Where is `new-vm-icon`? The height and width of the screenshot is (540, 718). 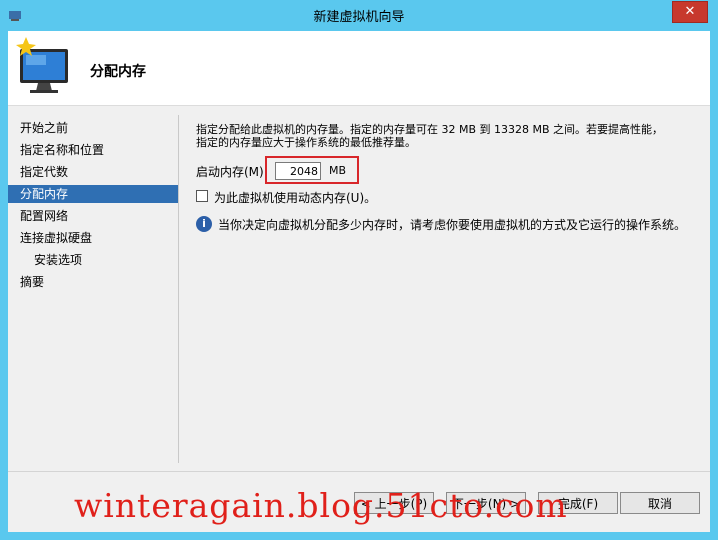
new-vm-icon is located at coordinates (42, 65).